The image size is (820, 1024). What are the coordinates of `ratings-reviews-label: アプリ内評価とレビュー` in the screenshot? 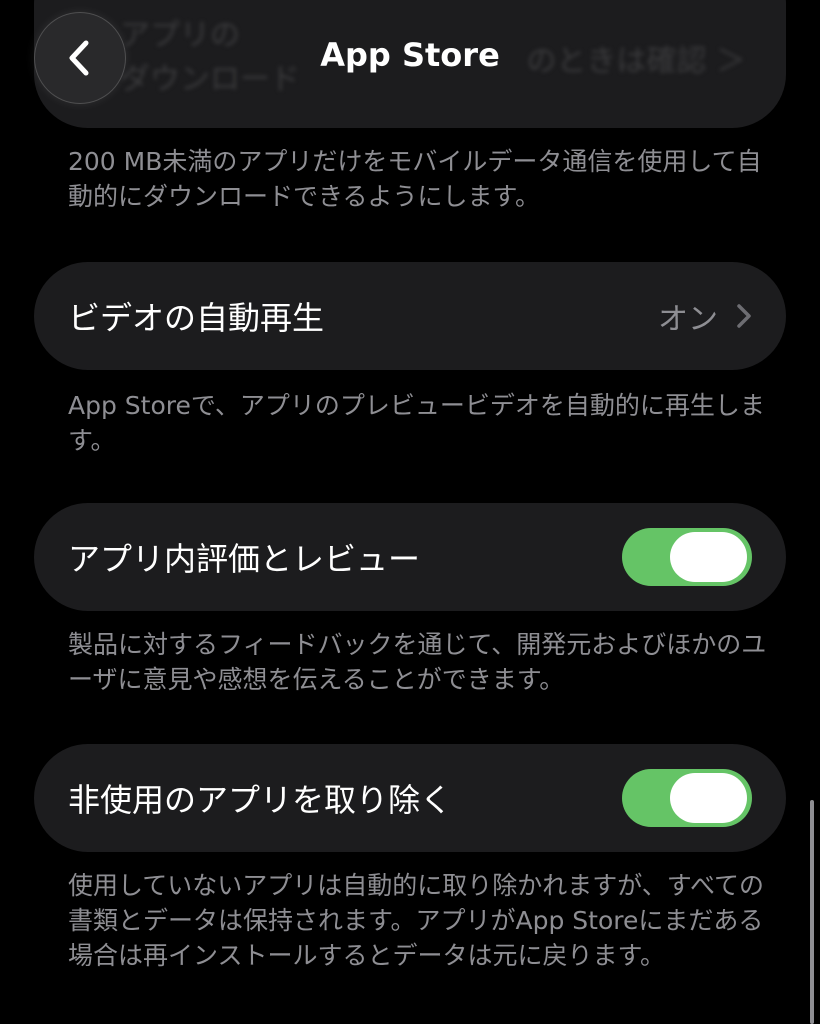 It's located at (244, 559).